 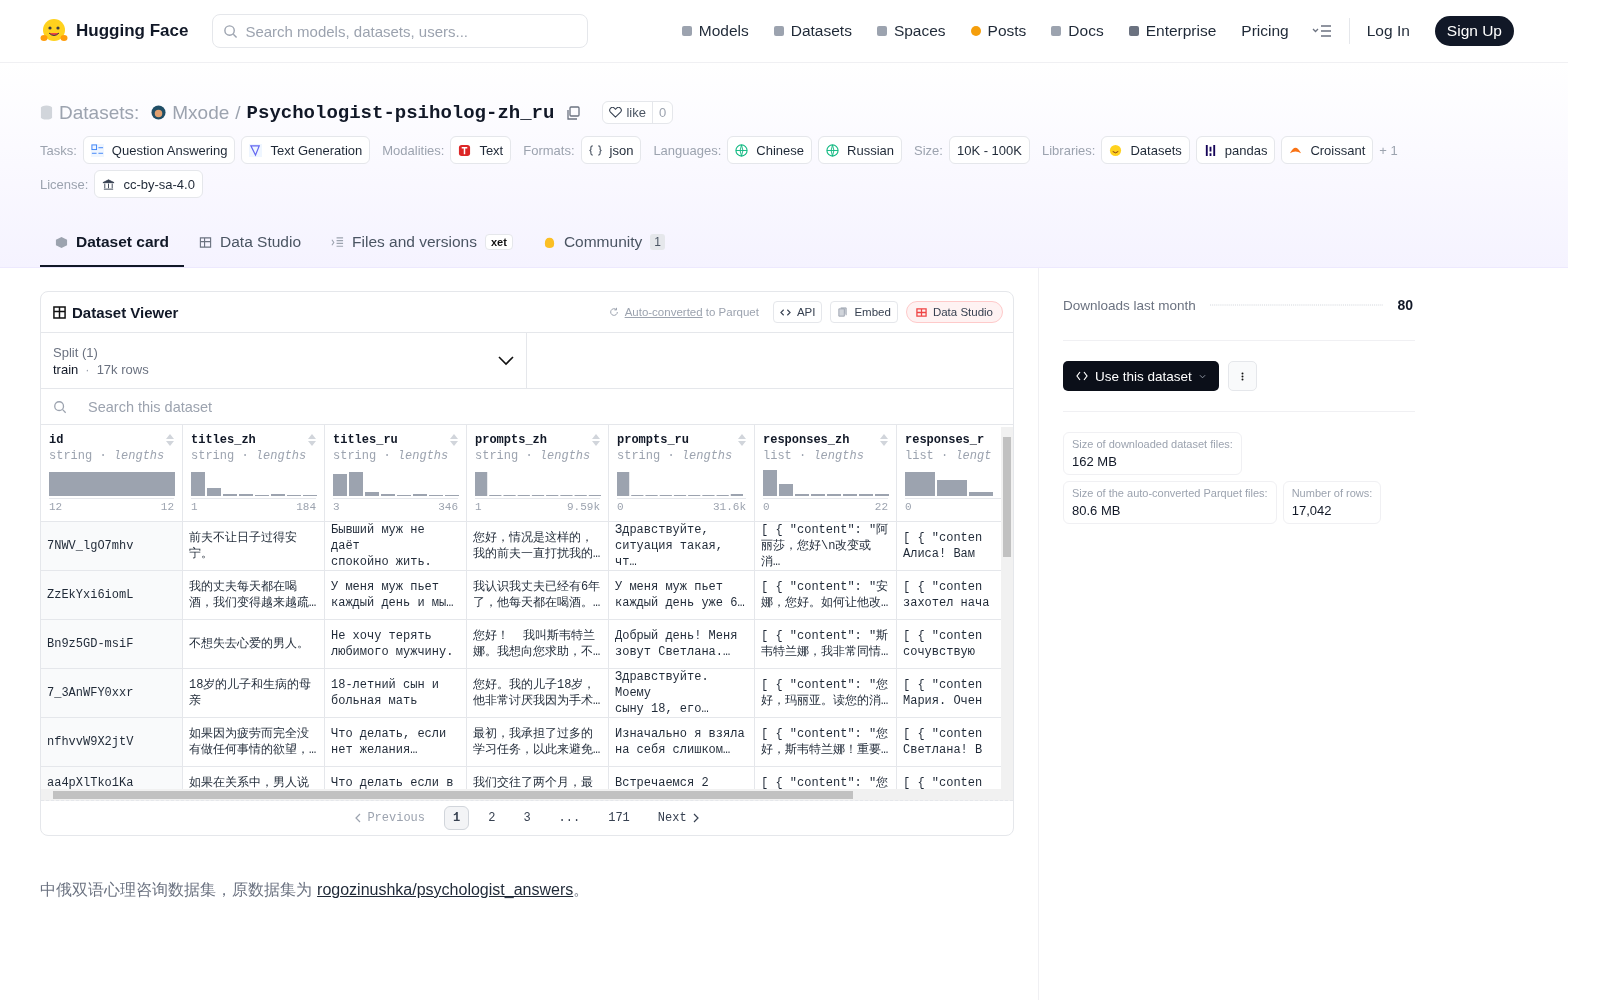 What do you see at coordinates (1141, 376) in the screenshot?
I see `use-dataset-button: Use this dataset` at bounding box center [1141, 376].